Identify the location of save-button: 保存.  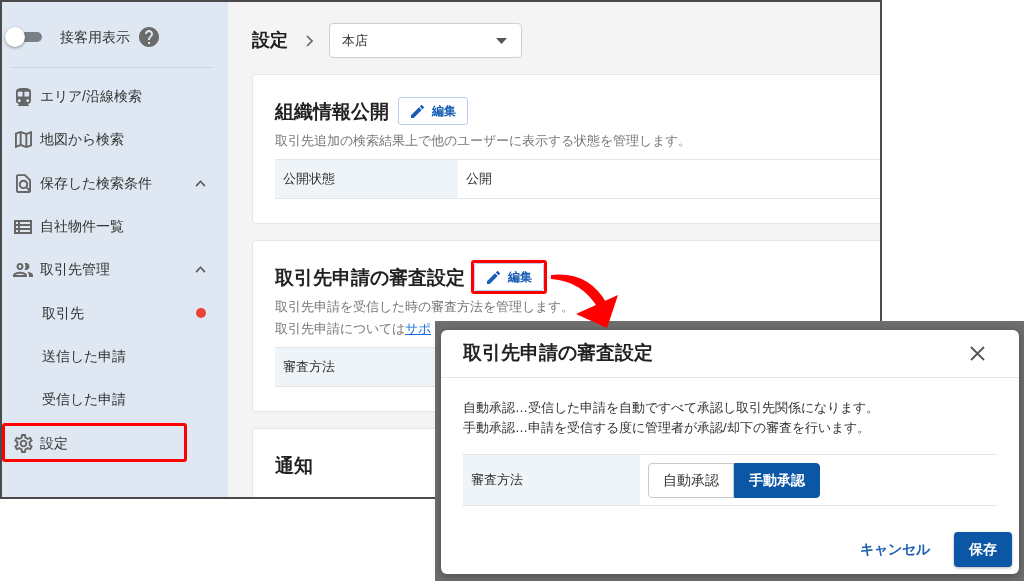
(983, 549).